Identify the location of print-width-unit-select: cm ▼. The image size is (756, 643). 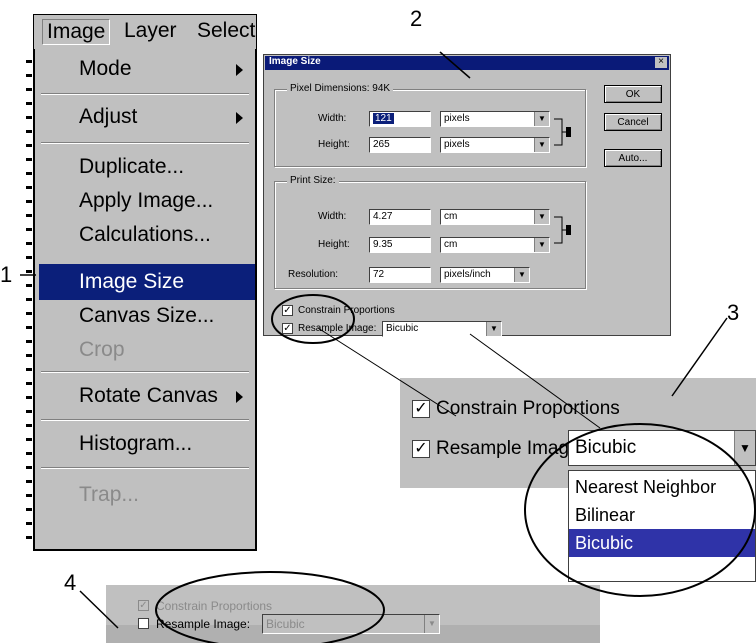
(495, 217).